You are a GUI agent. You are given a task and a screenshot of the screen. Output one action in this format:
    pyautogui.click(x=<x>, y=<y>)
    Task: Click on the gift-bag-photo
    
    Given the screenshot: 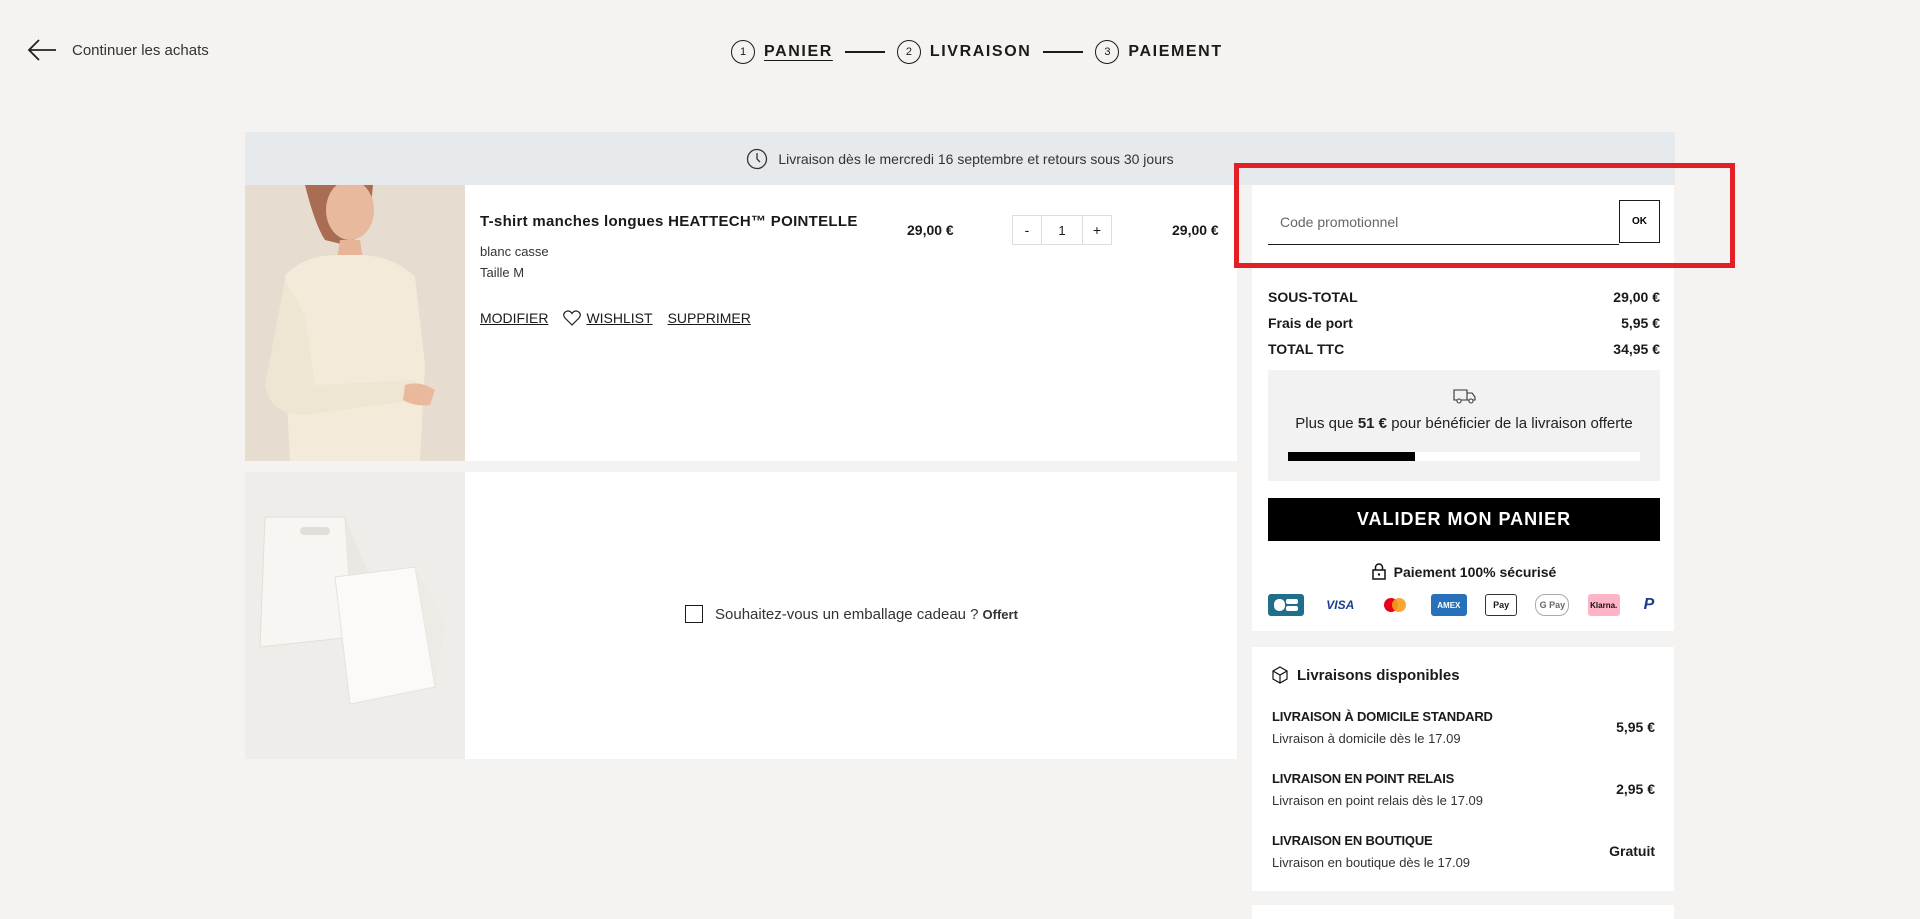 What is the action you would take?
    pyautogui.click(x=355, y=615)
    